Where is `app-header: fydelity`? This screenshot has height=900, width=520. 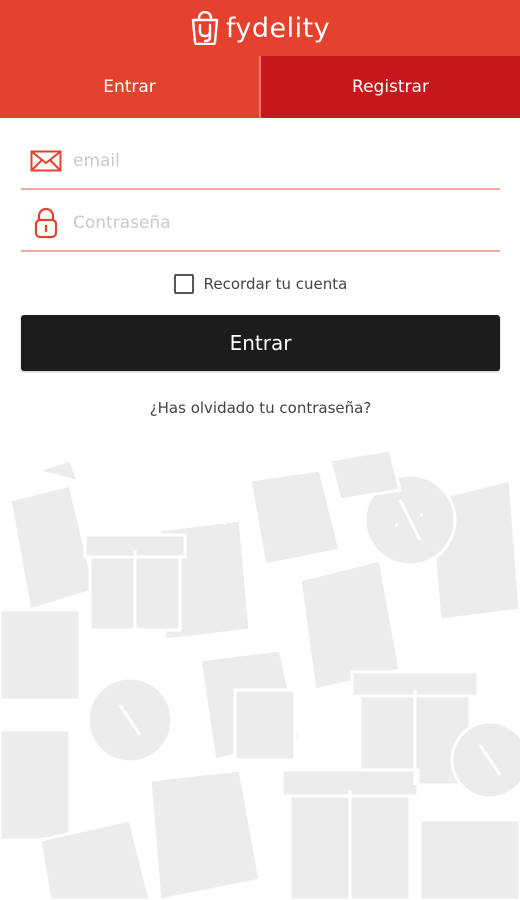 app-header: fydelity is located at coordinates (260, 28).